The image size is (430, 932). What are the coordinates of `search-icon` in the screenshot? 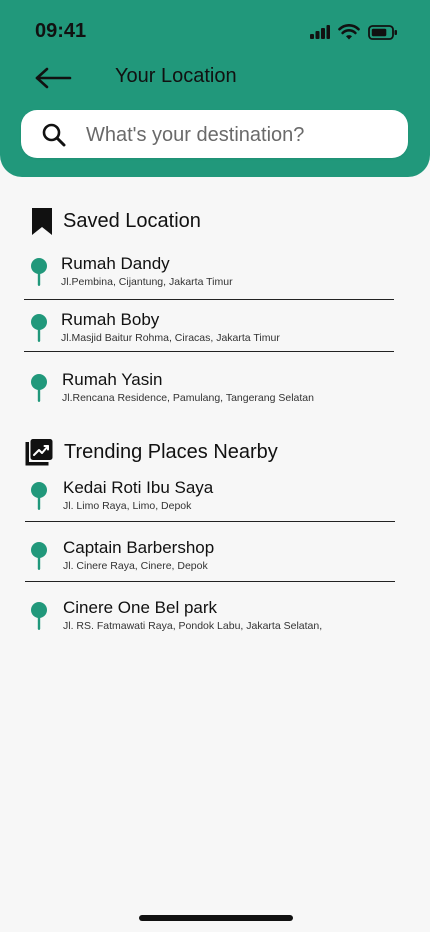 It's located at (54, 135).